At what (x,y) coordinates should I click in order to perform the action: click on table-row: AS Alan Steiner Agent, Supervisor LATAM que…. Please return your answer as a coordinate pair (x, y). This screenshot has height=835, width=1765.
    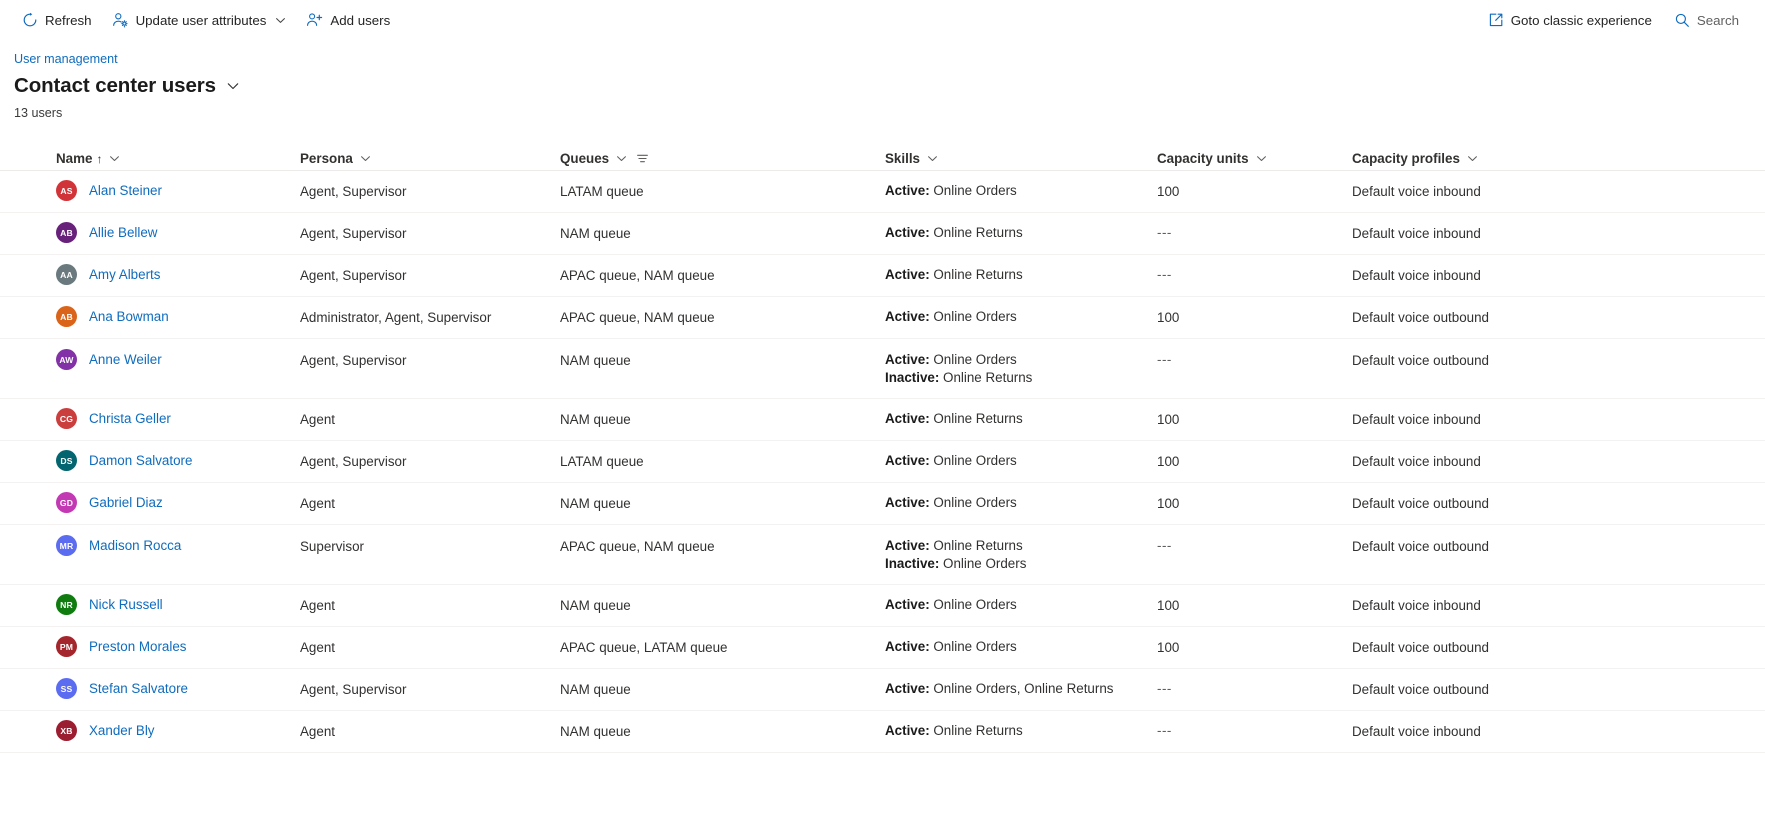
    Looking at the image, I should click on (882, 192).